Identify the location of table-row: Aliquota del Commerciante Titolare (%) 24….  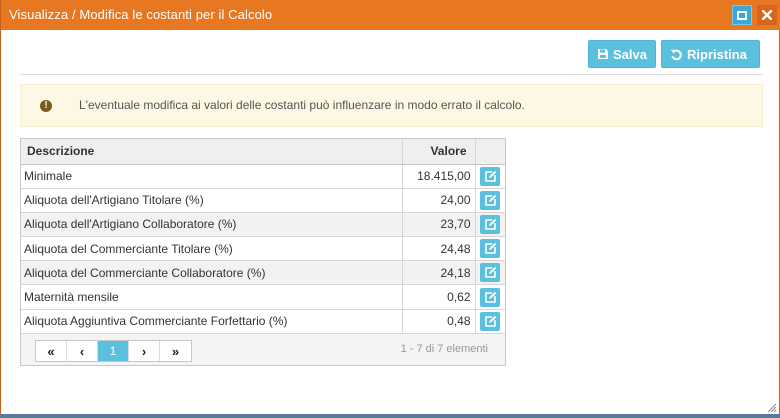
(263, 249).